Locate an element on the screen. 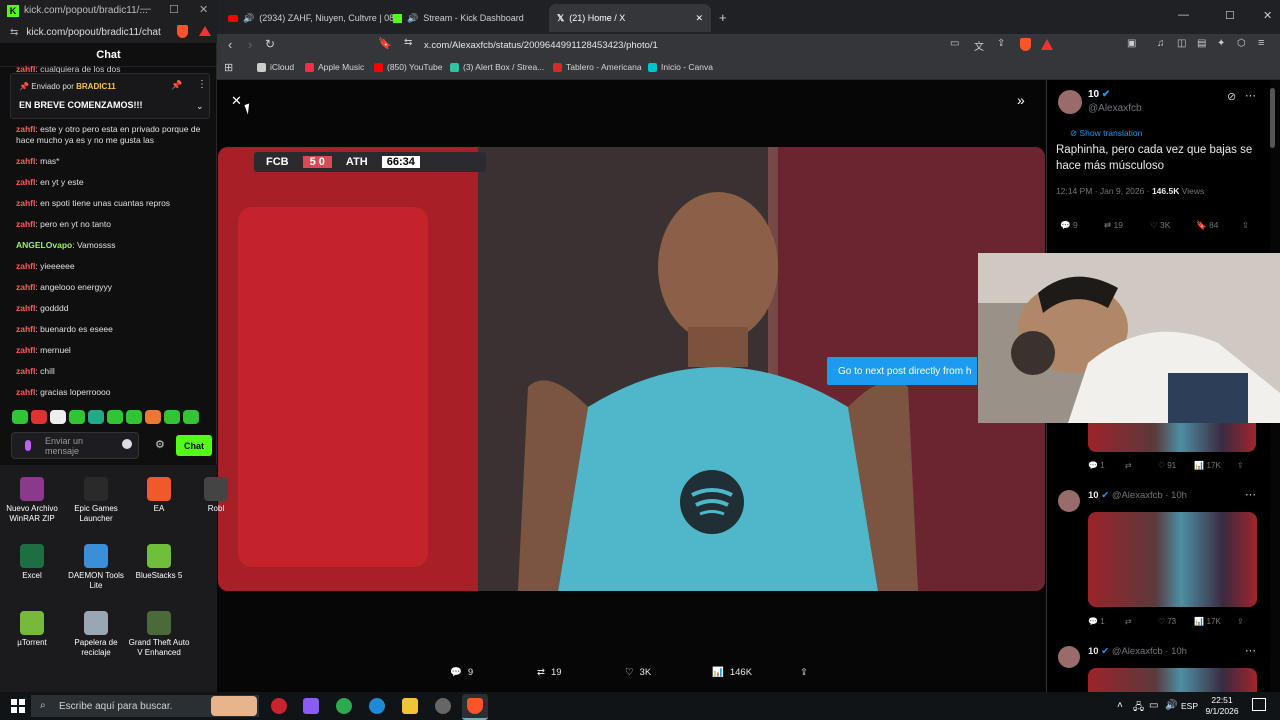 This screenshot has height=720, width=1280. edge-icon is located at coordinates (377, 706).